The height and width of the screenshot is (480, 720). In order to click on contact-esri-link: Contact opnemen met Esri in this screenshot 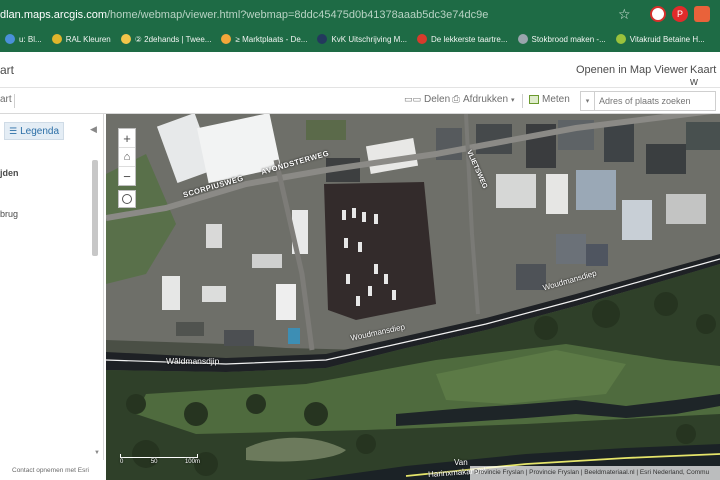, I will do `click(52, 470)`.